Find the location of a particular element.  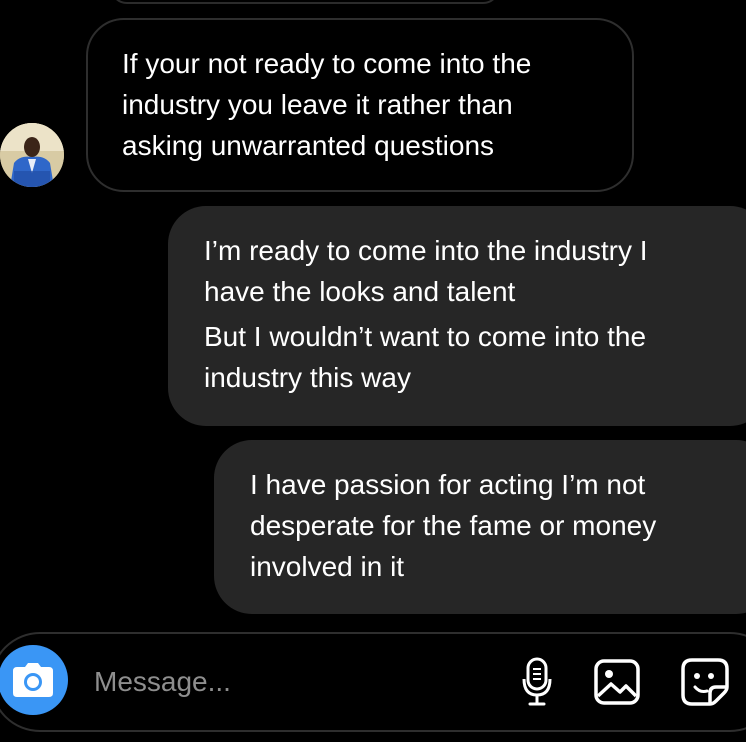

camera-icon is located at coordinates (33, 680).